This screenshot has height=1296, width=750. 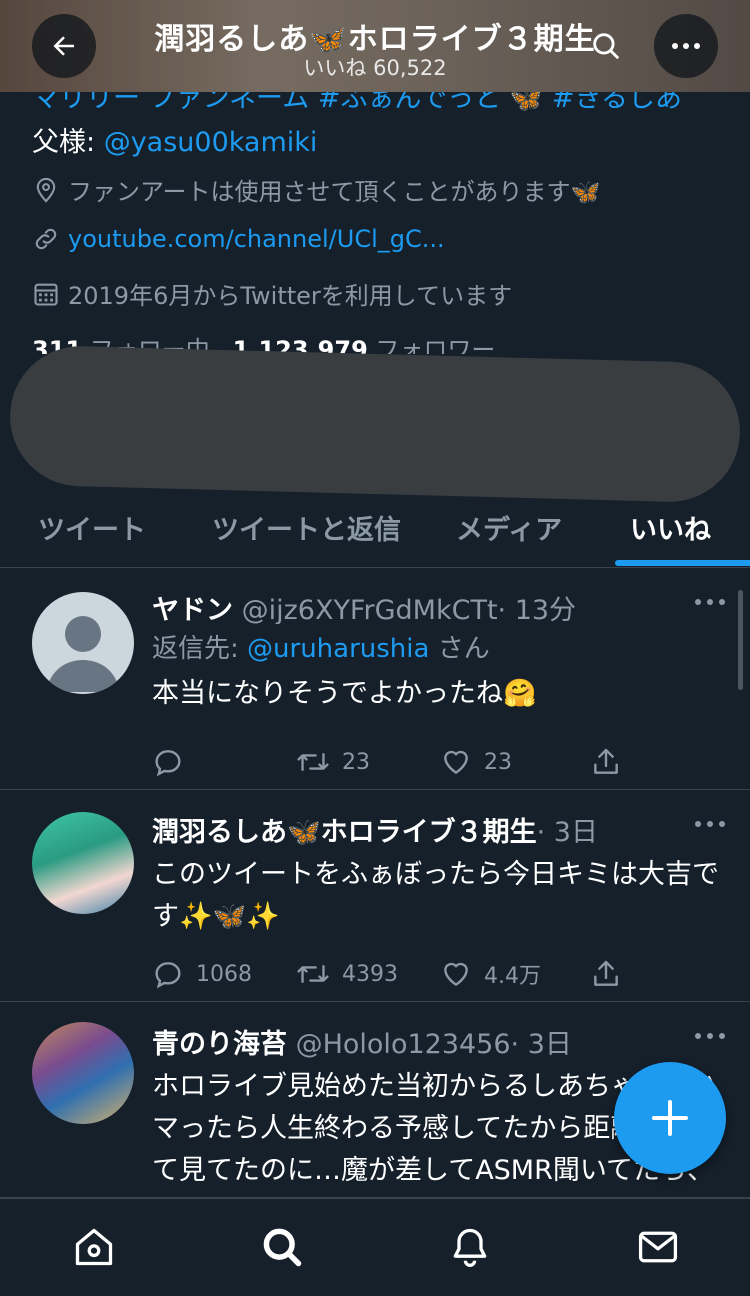 What do you see at coordinates (370, 974) in the screenshot?
I see `retweet-count: 4393` at bounding box center [370, 974].